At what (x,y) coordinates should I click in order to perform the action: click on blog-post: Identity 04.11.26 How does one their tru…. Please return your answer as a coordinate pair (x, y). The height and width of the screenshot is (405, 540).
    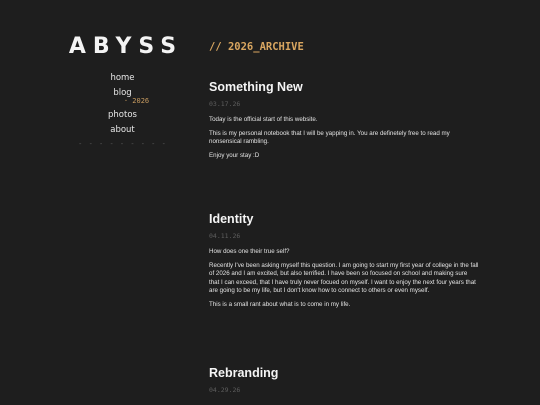
    Looking at the image, I should click on (344, 263).